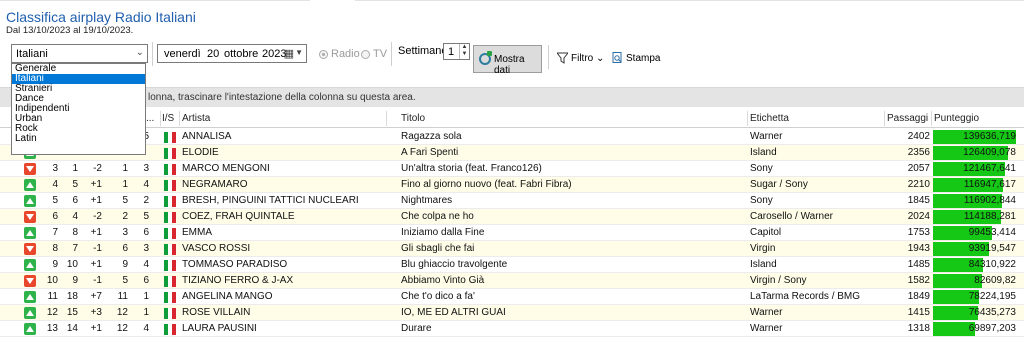 Image resolution: width=1024 pixels, height=342 pixels. Describe the element at coordinates (75, 200) in the screenshot. I see `cell-previous: 6` at that location.